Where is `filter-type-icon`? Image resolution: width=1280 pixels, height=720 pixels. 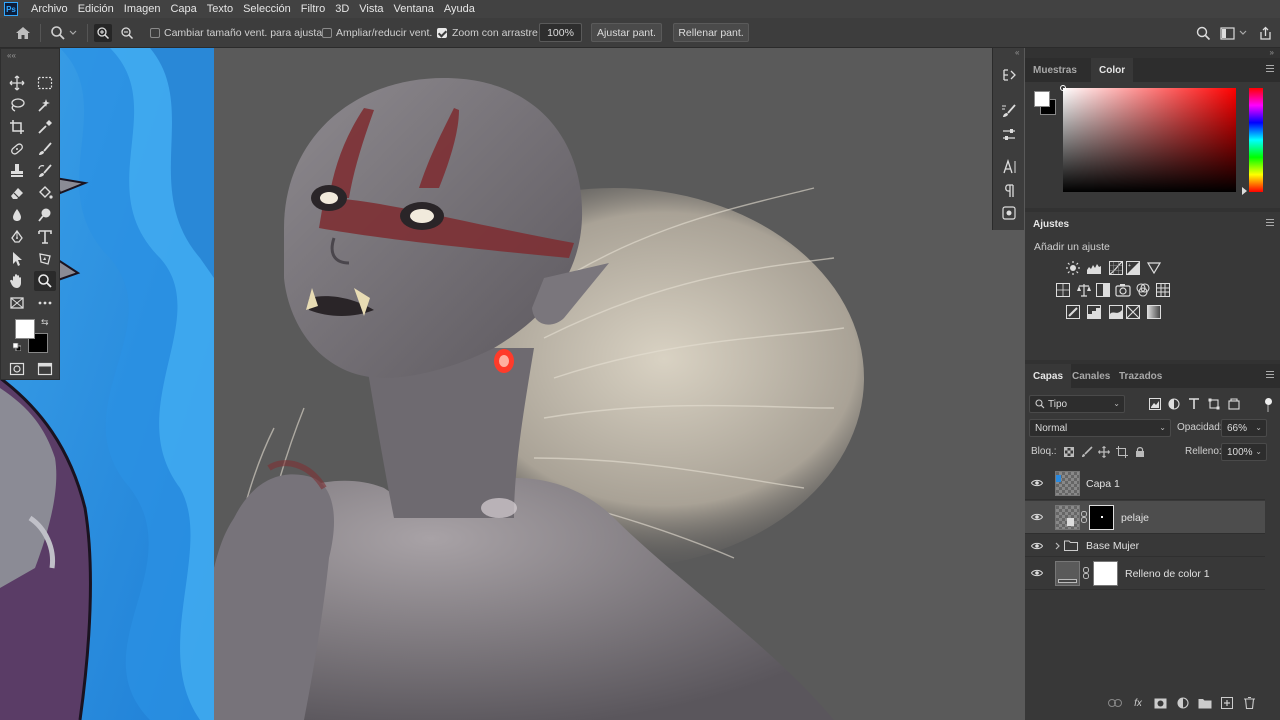 filter-type-icon is located at coordinates (1194, 404).